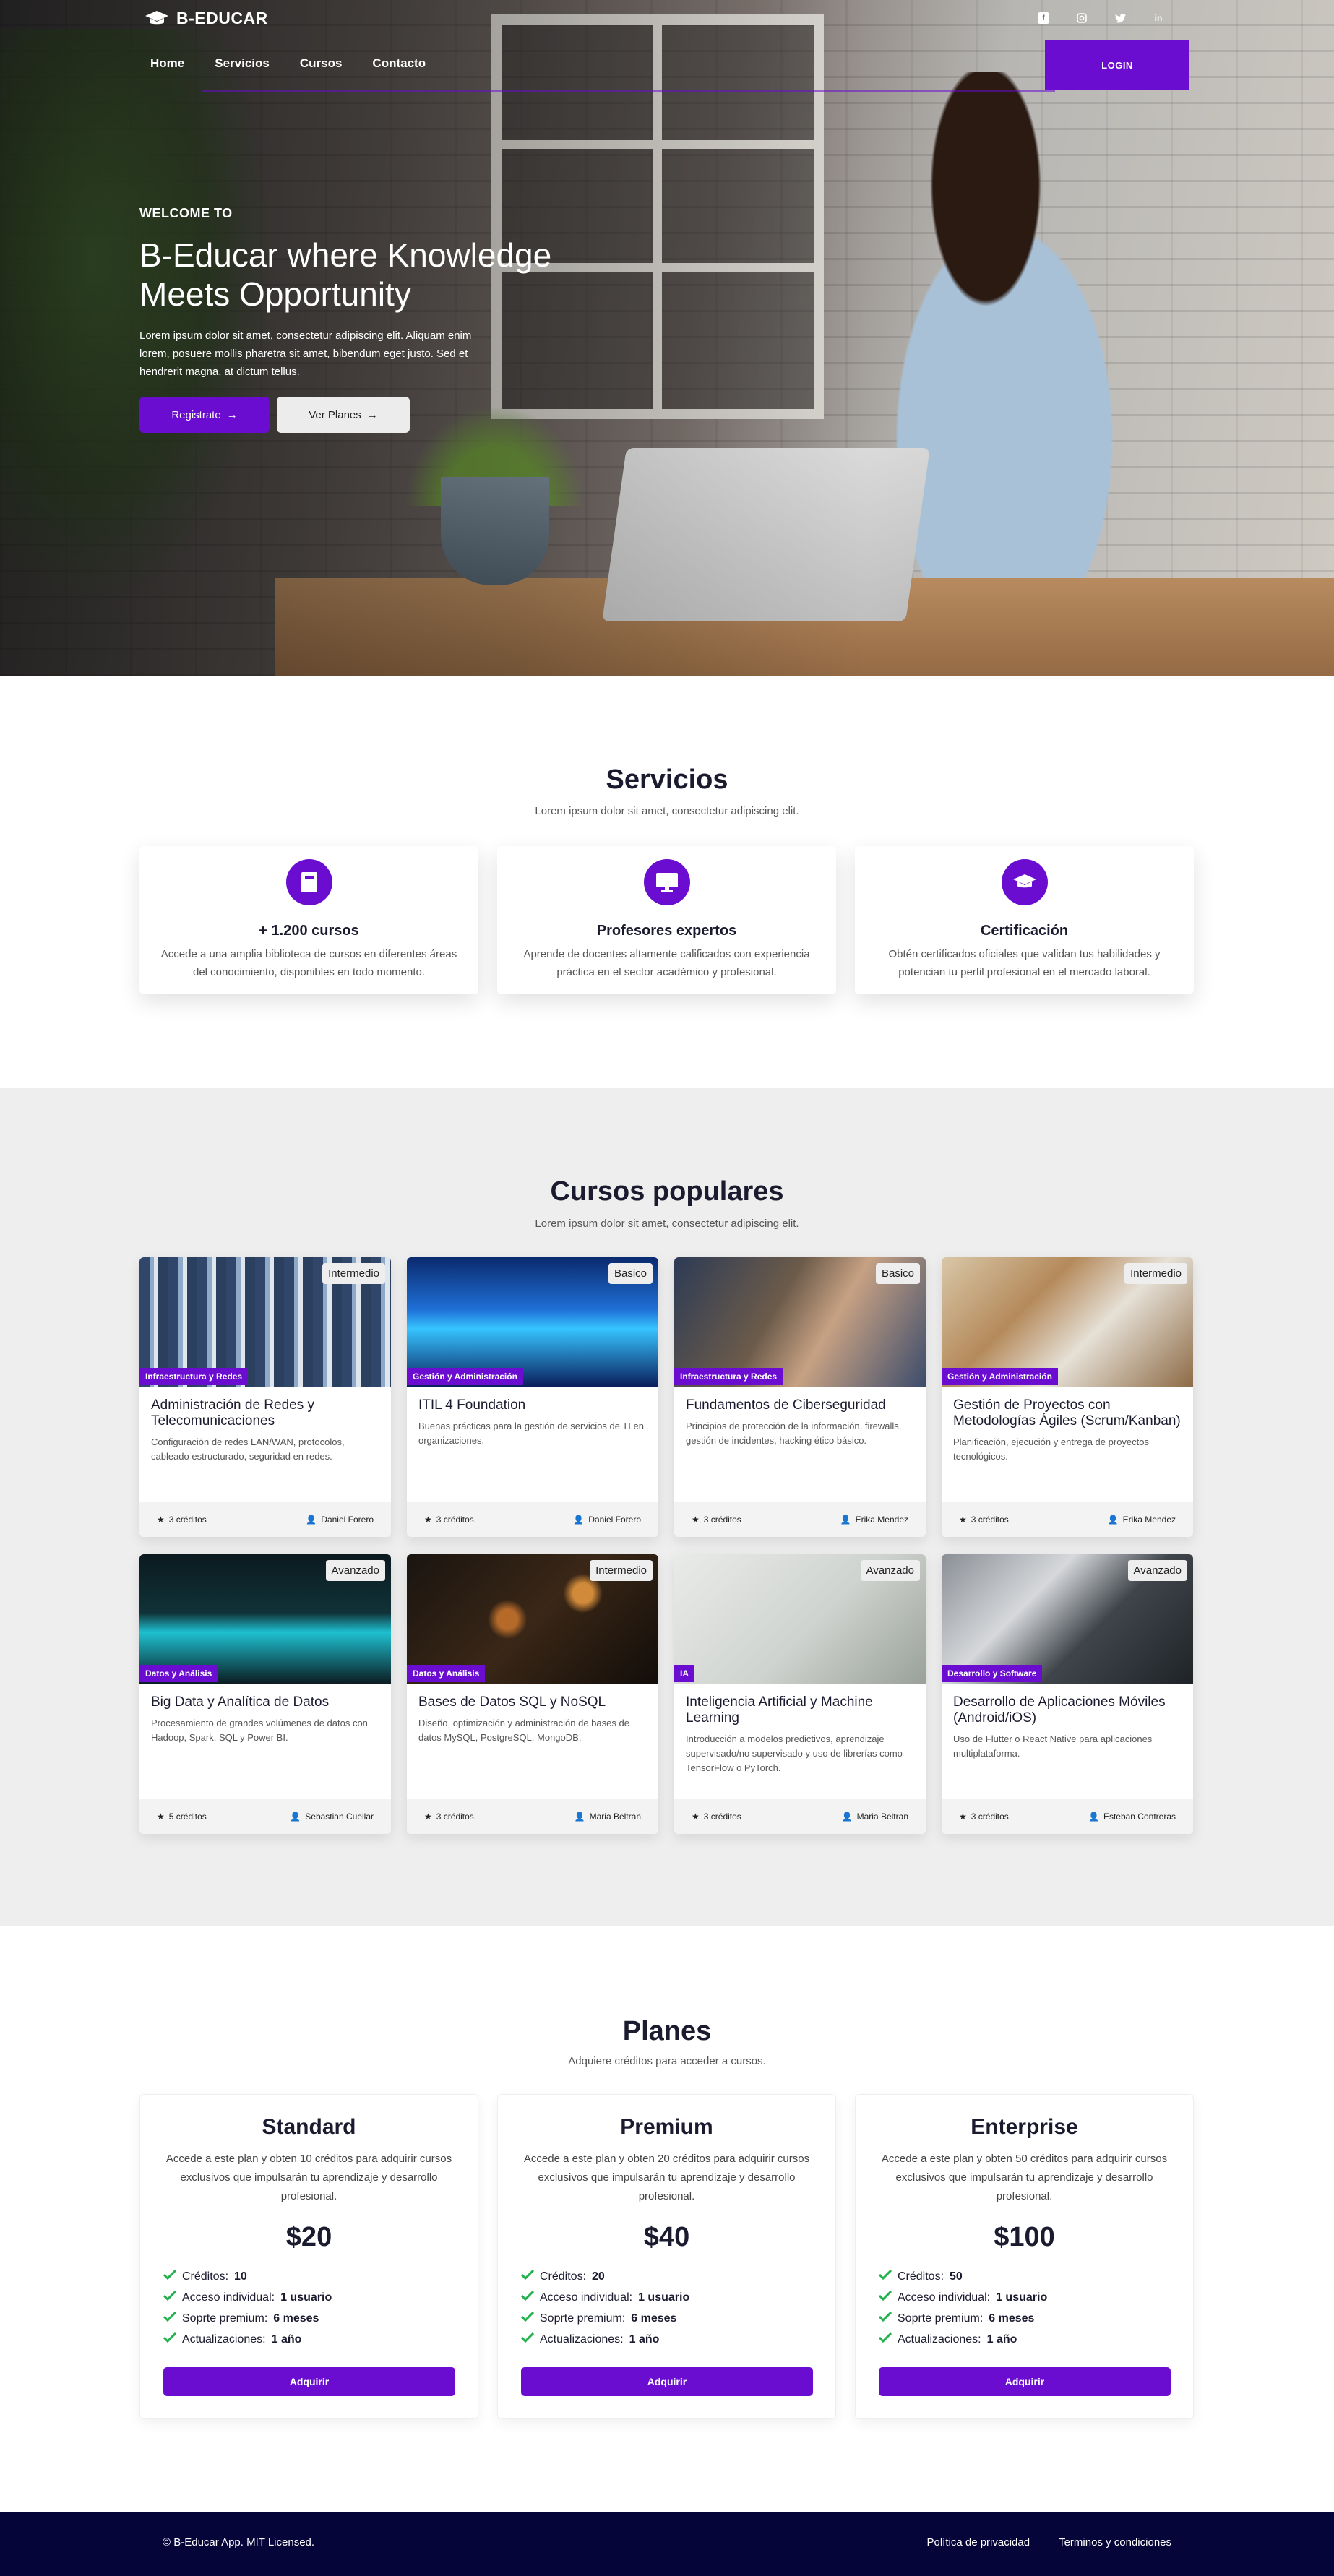 The image size is (1334, 2576). I want to click on terms-link: Terminos y condiciones, so click(1115, 2542).